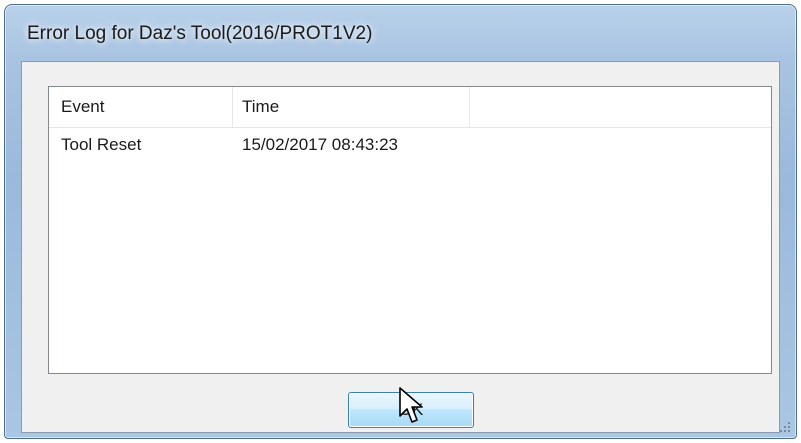  I want to click on time-cell: 15/02/2017 08:43:23, so click(320, 144).